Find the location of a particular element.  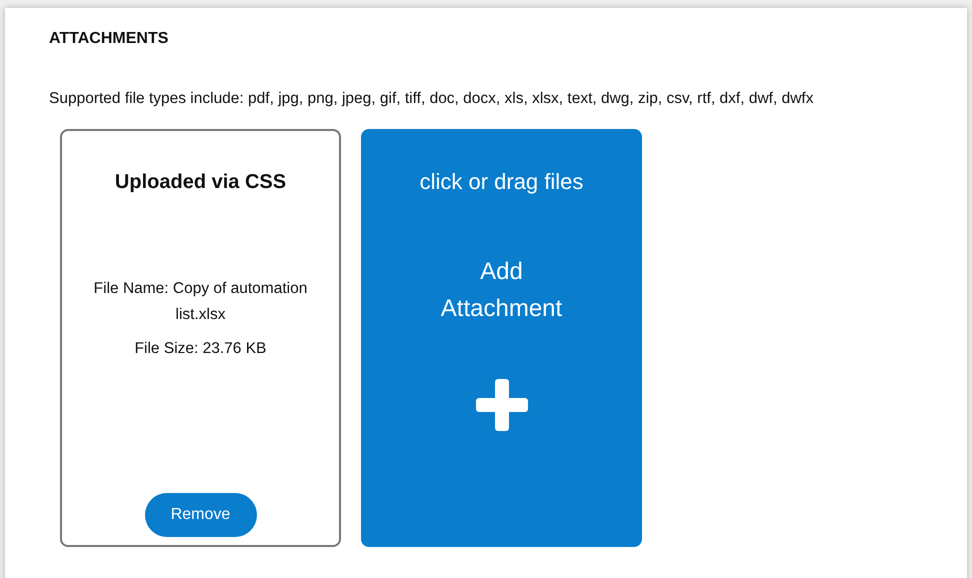

upload-hint: click or drag files is located at coordinates (502, 182).